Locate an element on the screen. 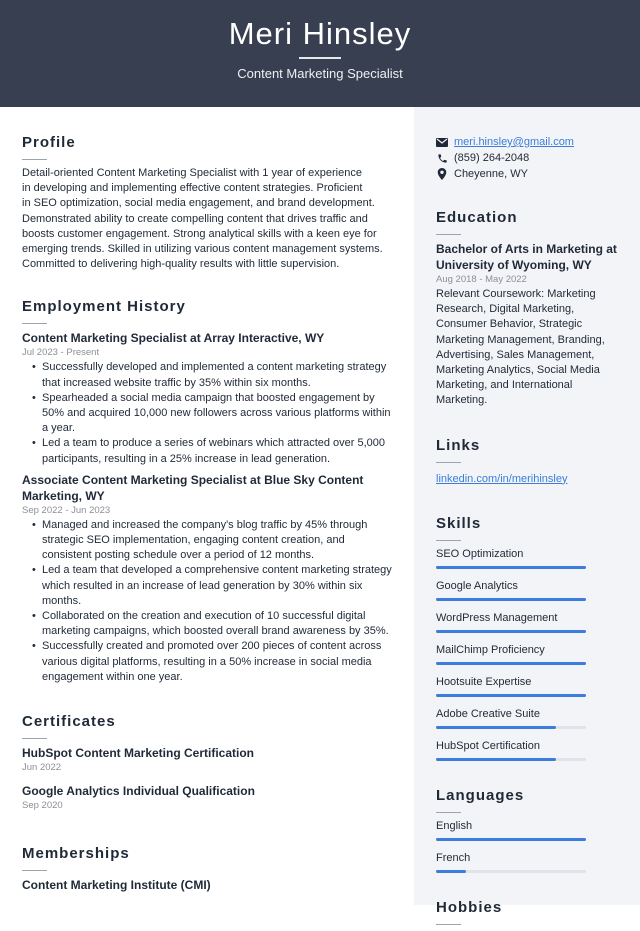 Image resolution: width=640 pixels, height=931 pixels. language-item: French is located at coordinates (531, 862).